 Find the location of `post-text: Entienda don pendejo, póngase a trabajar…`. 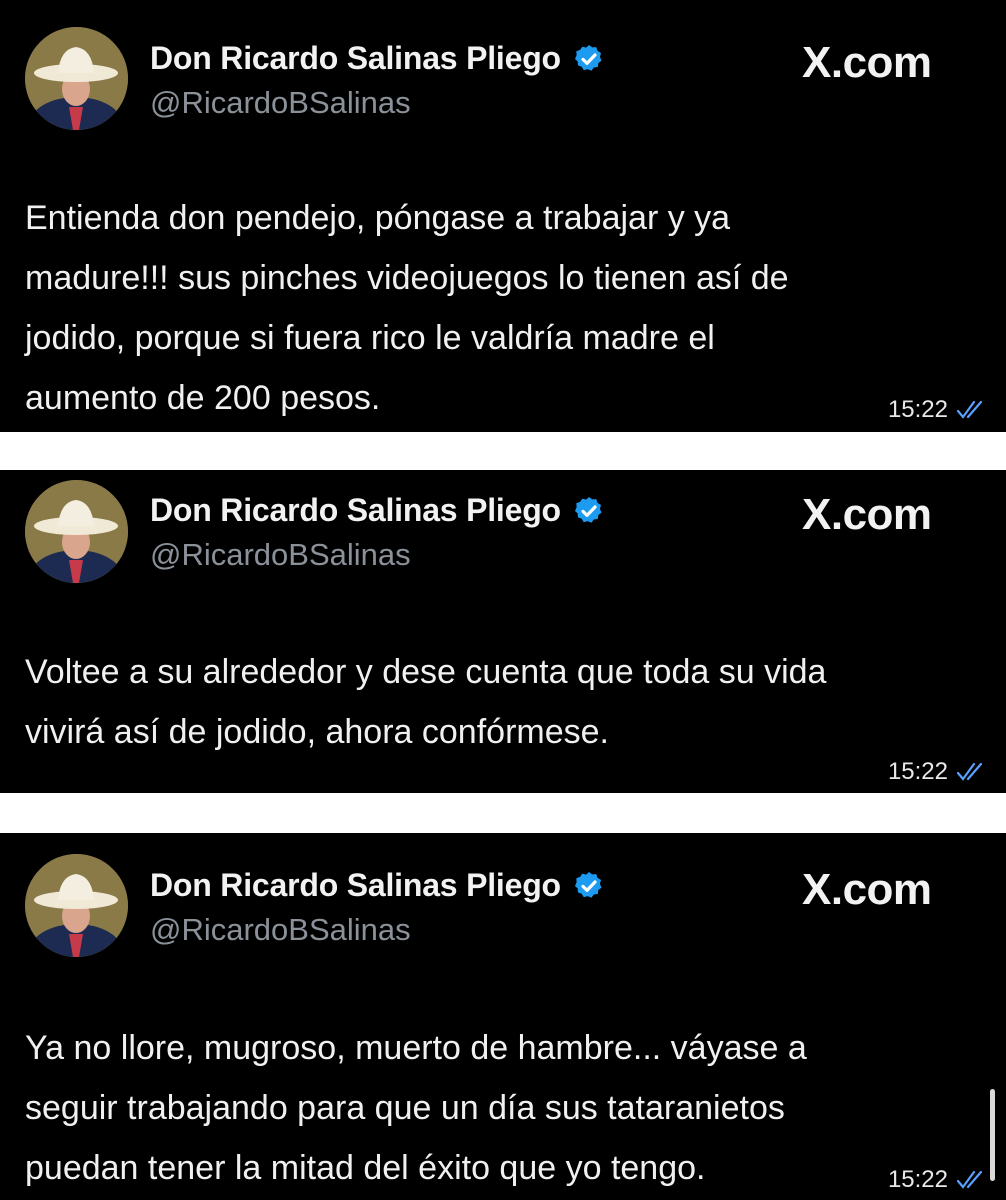

post-text: Entienda don pendejo, póngase a trabajar… is located at coordinates (407, 308).